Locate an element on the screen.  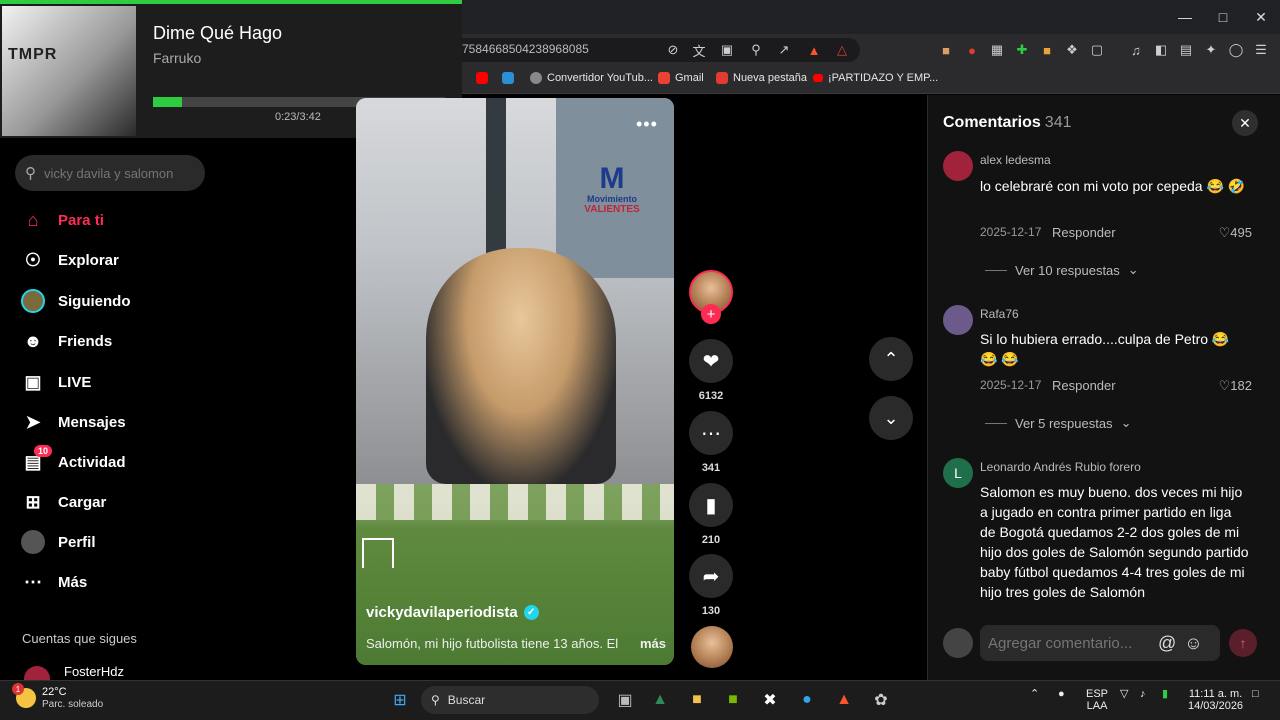
no-track-icon: ⊘ is located at coordinates (673, 50).